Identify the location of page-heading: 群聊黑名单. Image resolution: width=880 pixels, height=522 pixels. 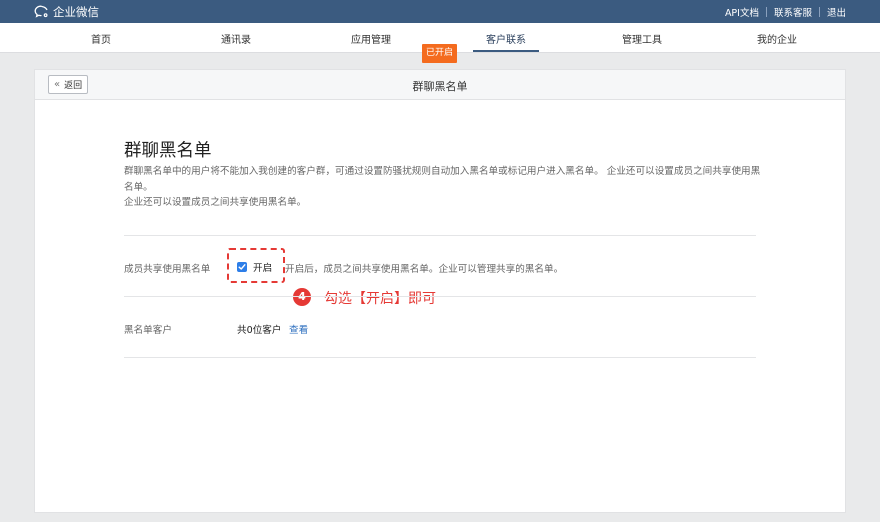
(168, 151).